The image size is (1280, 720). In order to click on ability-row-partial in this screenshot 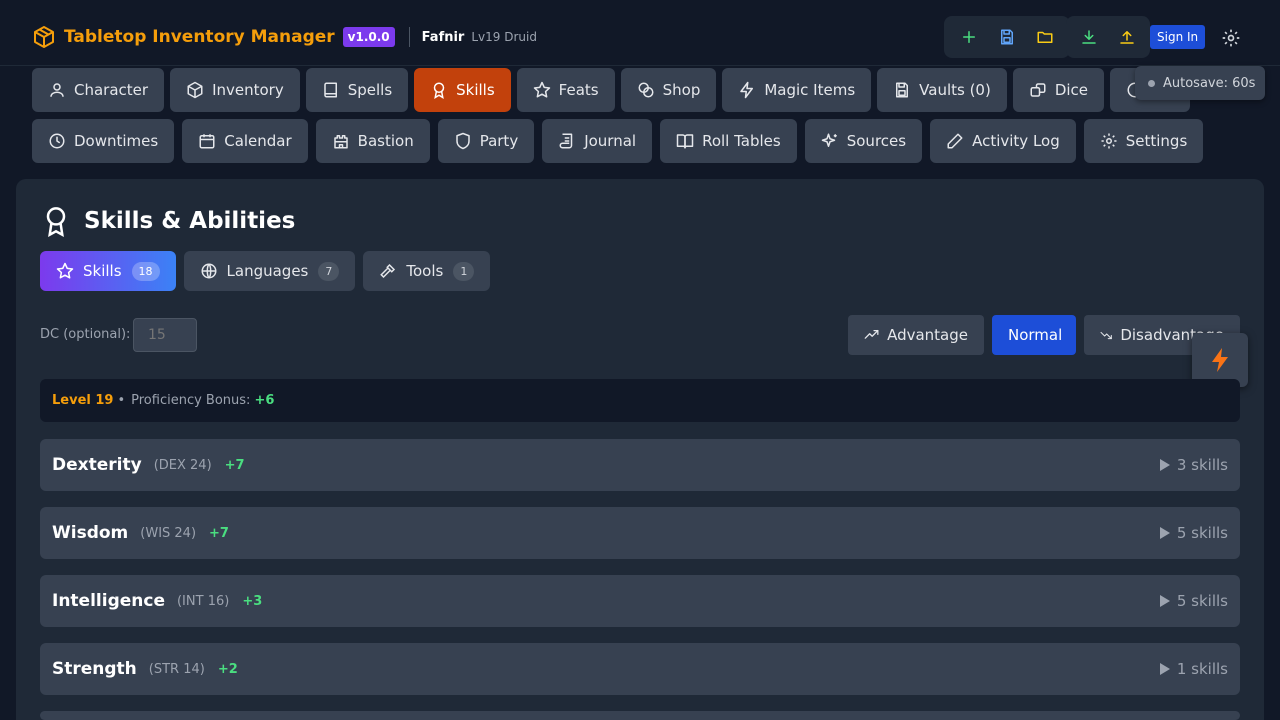, I will do `click(640, 715)`.